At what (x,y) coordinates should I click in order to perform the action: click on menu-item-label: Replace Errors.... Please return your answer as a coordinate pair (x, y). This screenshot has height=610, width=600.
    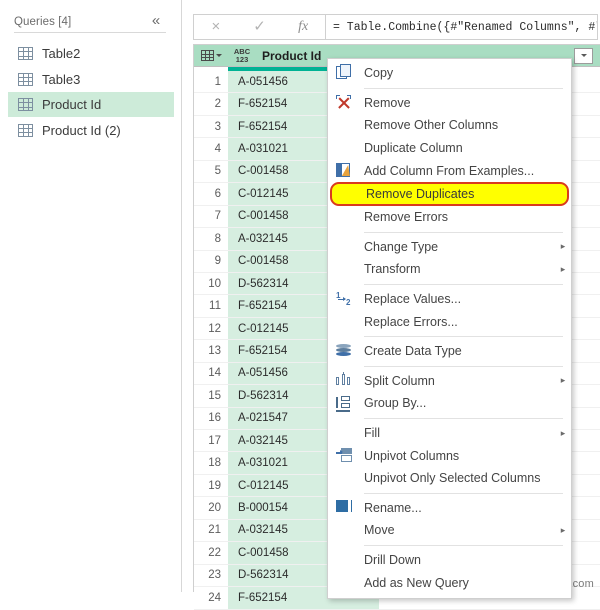
    Looking at the image, I should click on (411, 321).